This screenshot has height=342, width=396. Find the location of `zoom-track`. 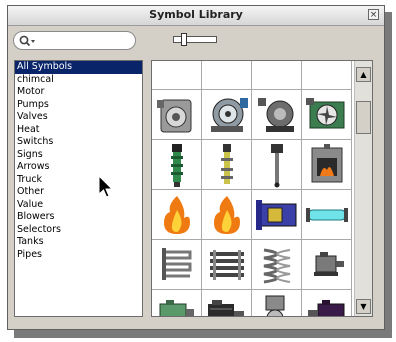

zoom-track is located at coordinates (195, 39).